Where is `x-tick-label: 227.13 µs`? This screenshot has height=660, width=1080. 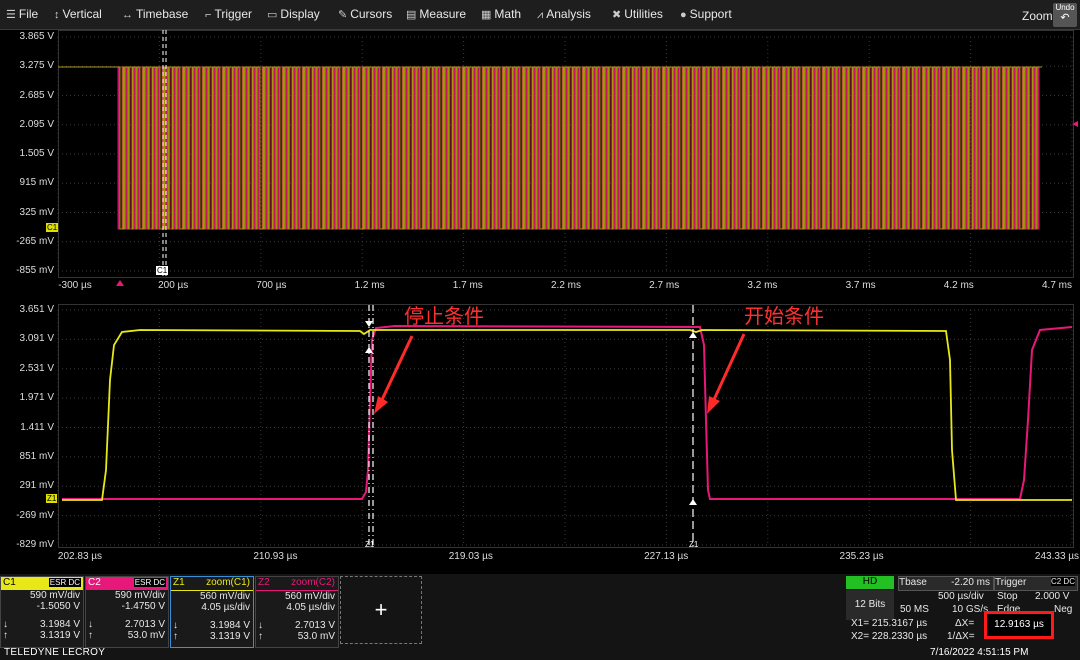
x-tick-label: 227.13 µs is located at coordinates (666, 556).